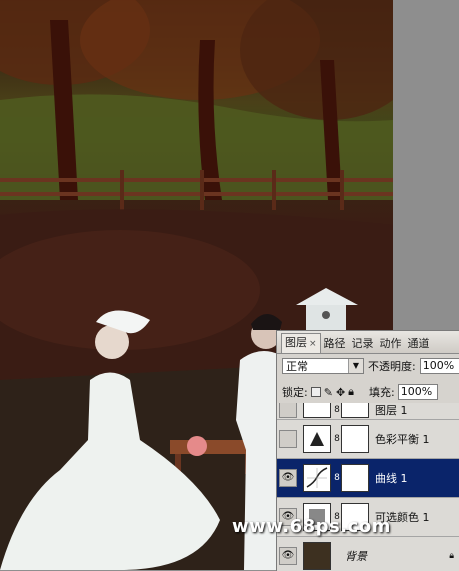 This screenshot has width=459, height=571. I want to click on curves-icon, so click(317, 478).